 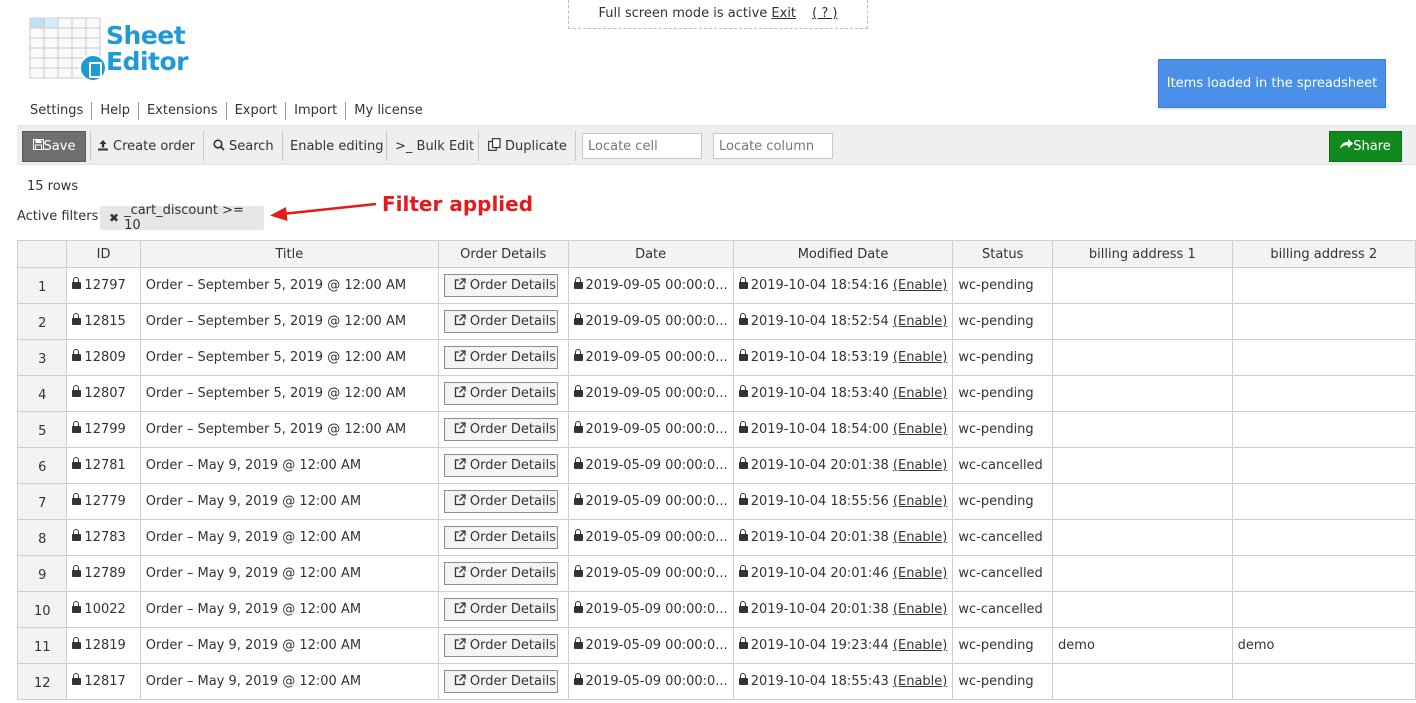 What do you see at coordinates (103, 321) in the screenshot?
I see `cell-id: 12815` at bounding box center [103, 321].